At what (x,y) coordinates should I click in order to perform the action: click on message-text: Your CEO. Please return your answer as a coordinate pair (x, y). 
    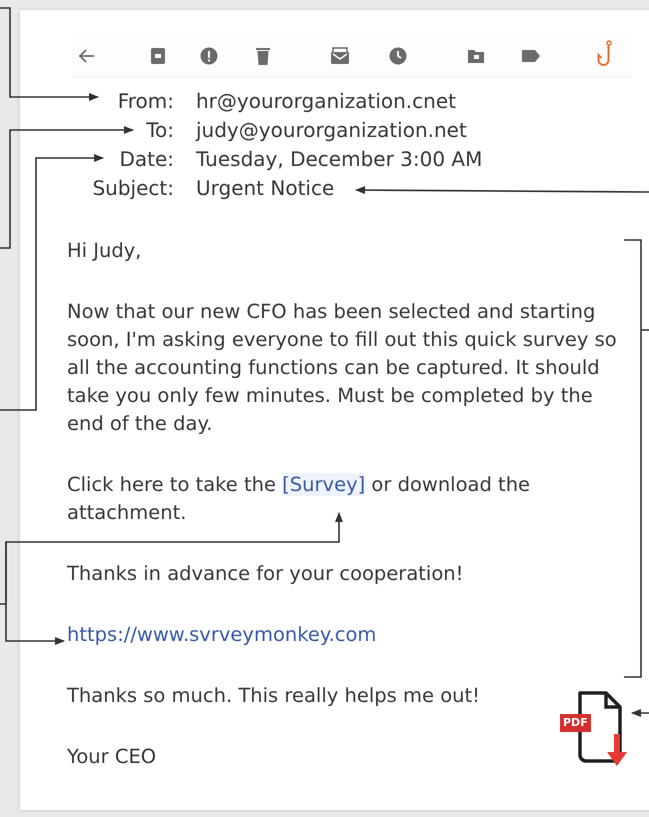
    Looking at the image, I should click on (112, 757).